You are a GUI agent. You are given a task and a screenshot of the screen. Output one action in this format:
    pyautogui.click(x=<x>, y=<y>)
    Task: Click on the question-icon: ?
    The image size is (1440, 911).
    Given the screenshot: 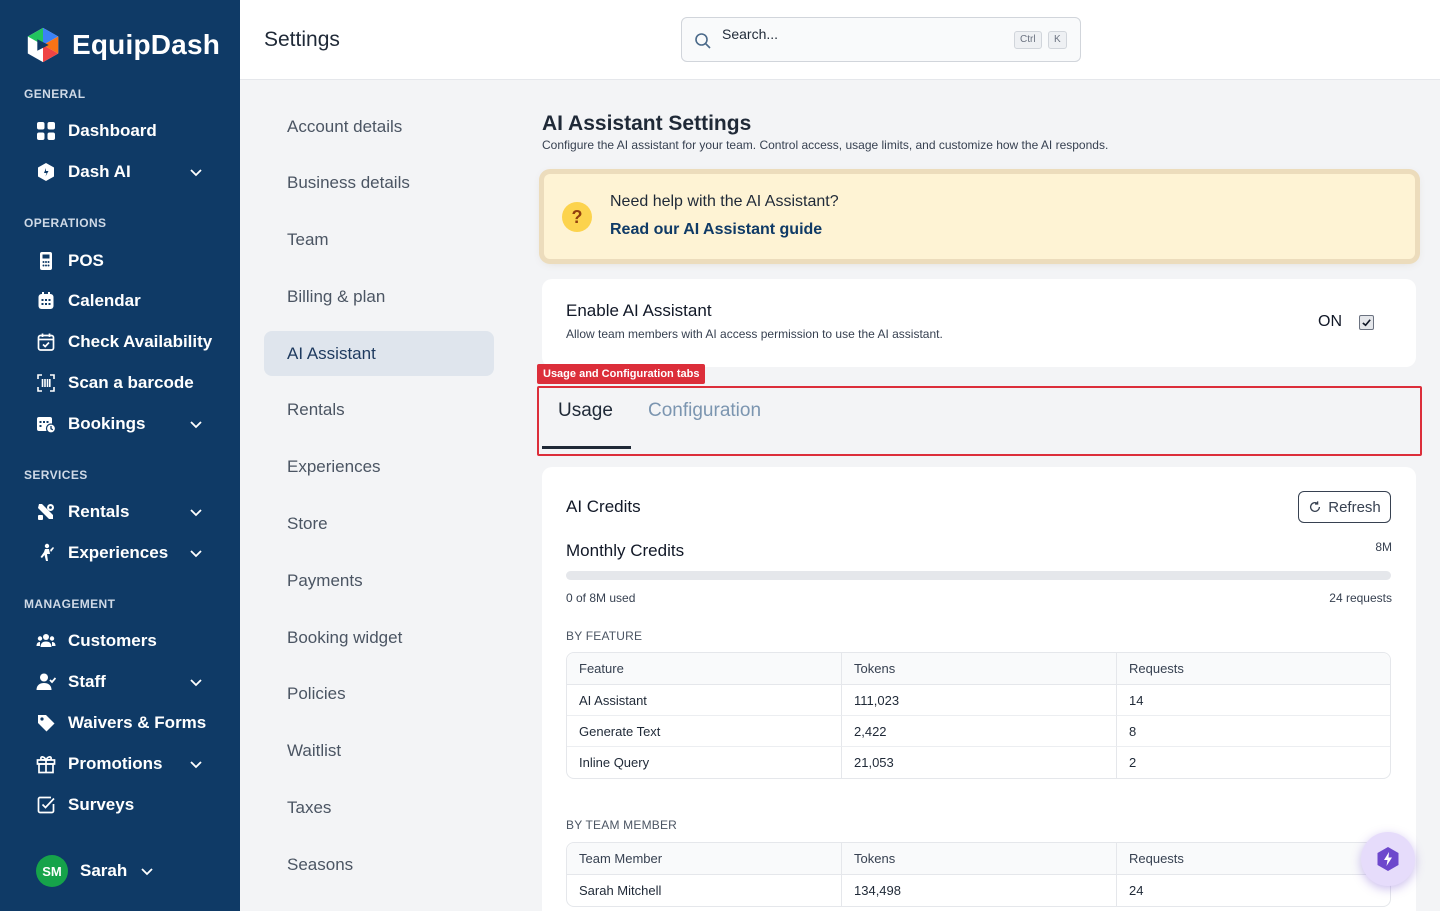 What is the action you would take?
    pyautogui.click(x=577, y=217)
    